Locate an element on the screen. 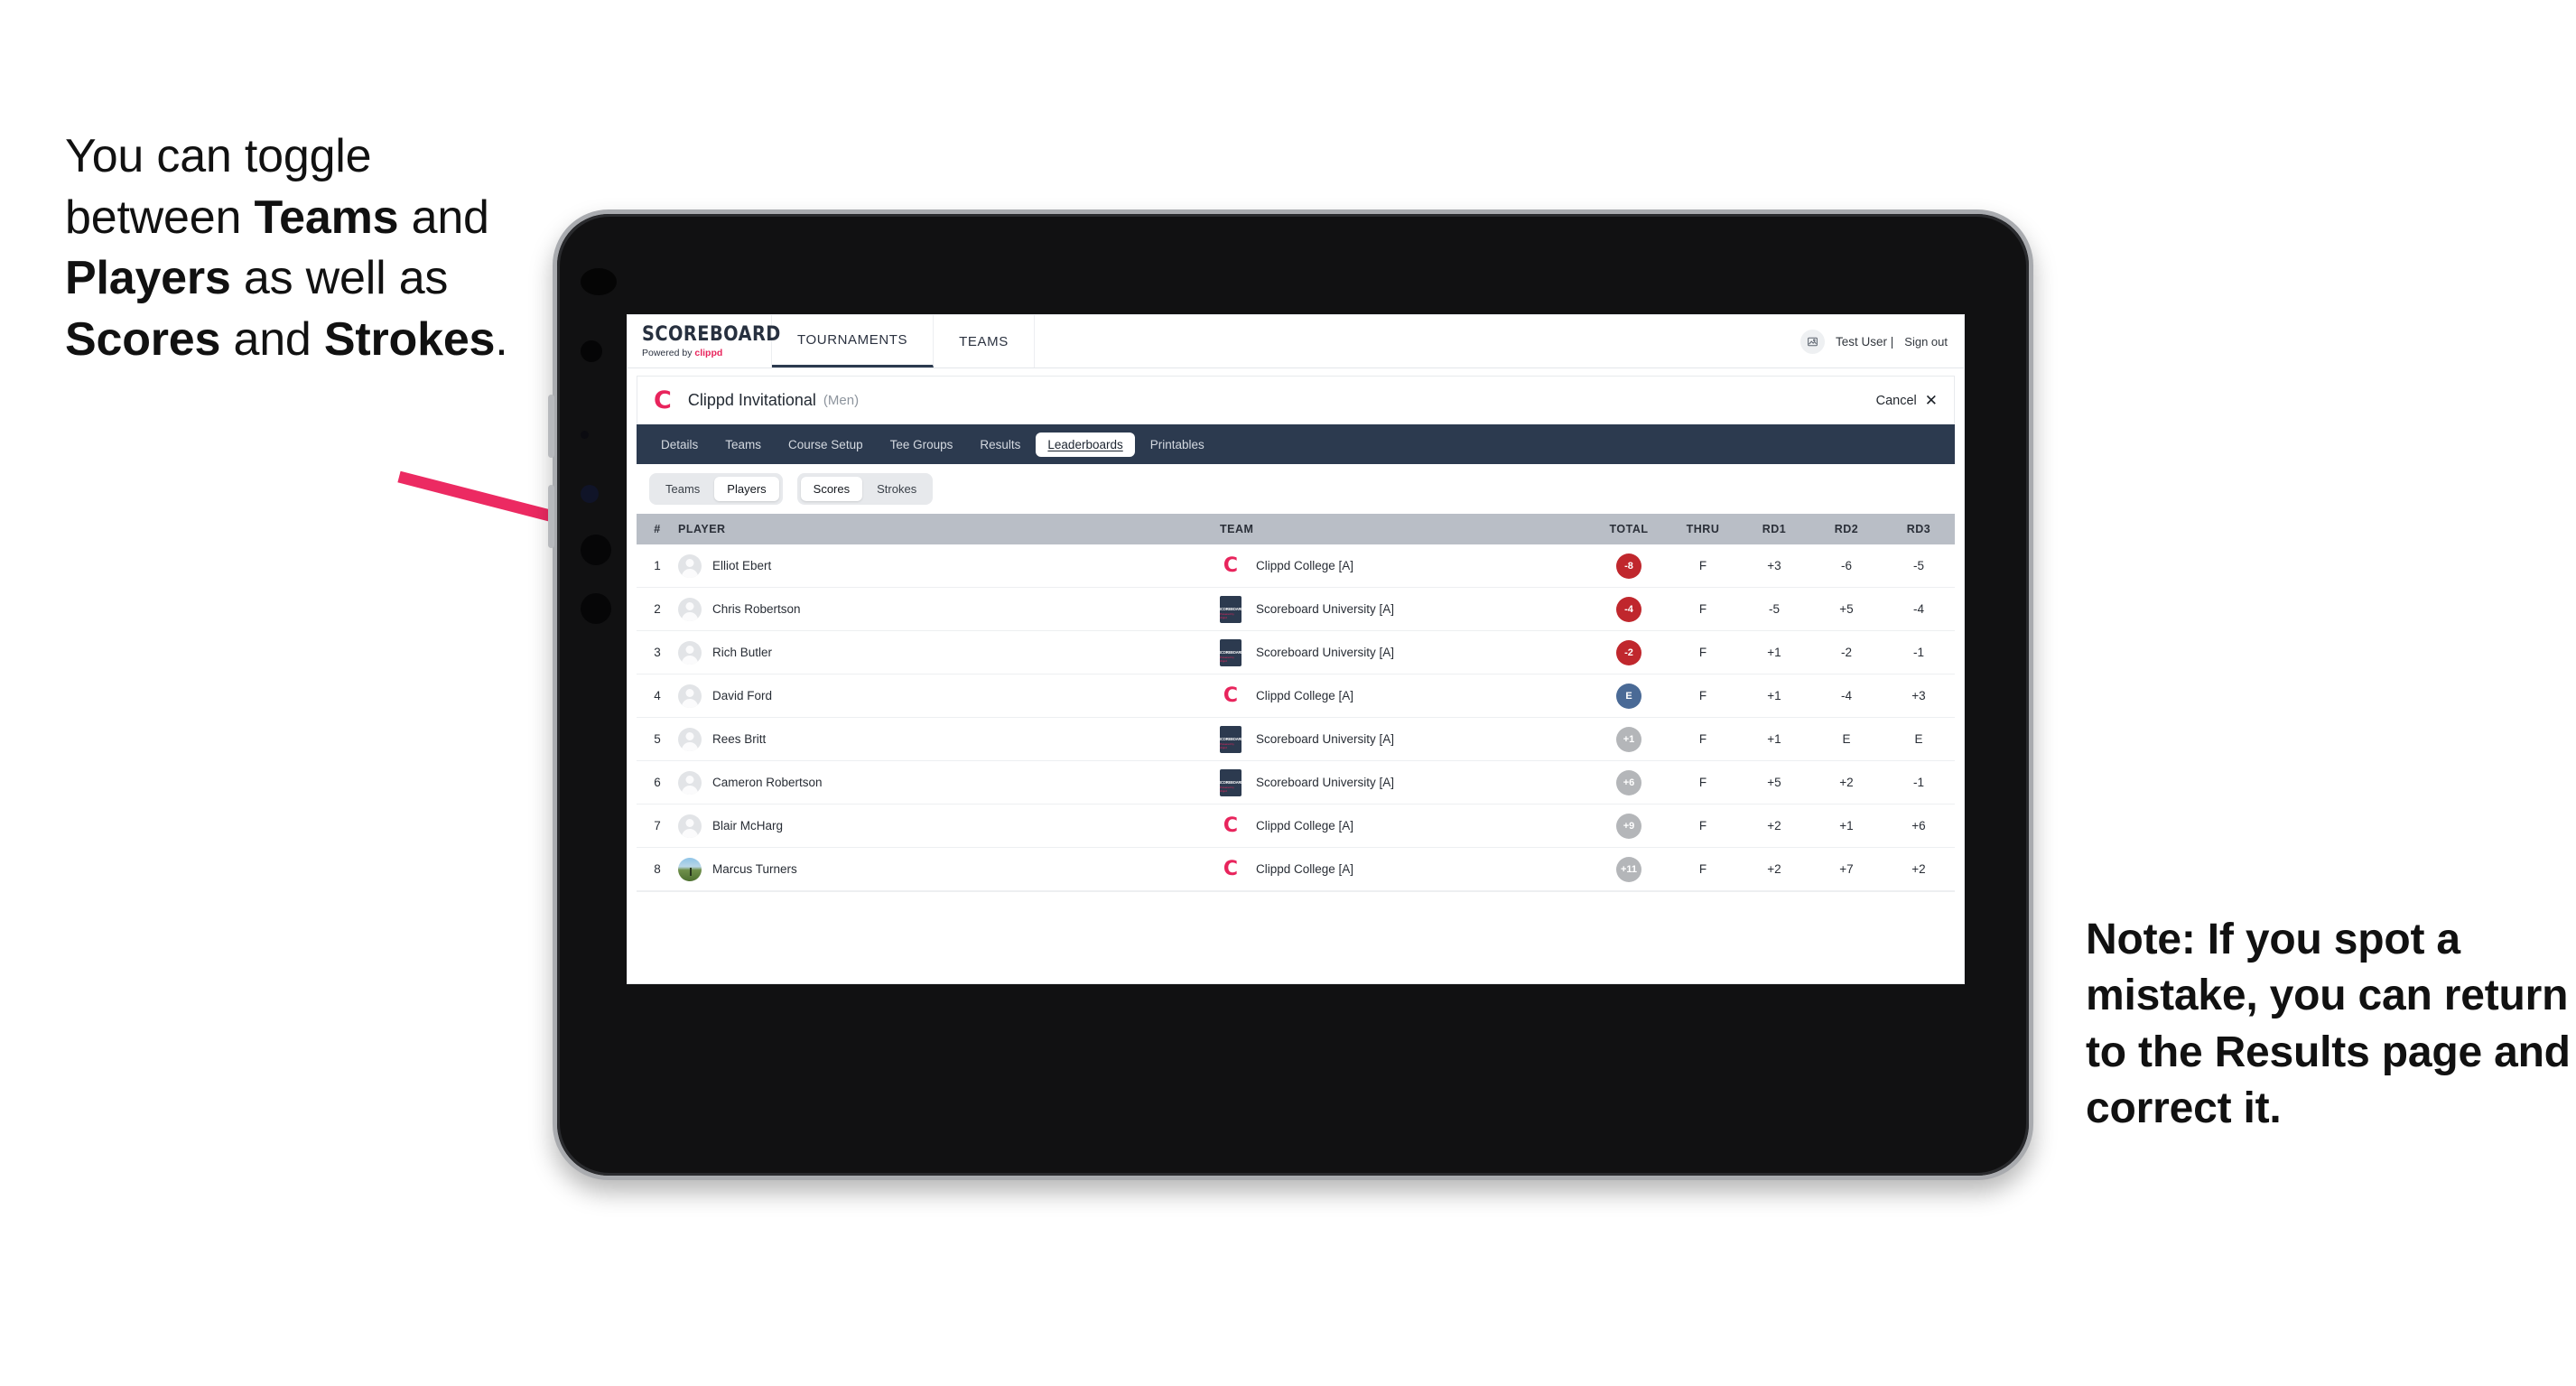 The image size is (2576, 1386). col-header-team: TEAM is located at coordinates (1405, 529).